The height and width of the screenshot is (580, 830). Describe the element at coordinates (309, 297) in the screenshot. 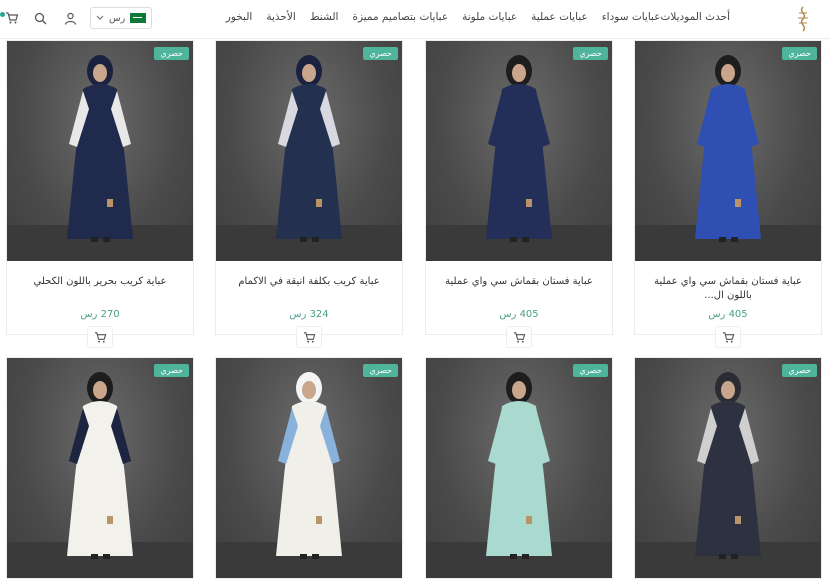

I see `product-info: عباية كريب بكلفة انيقة في الاكمام 324 رس` at that location.